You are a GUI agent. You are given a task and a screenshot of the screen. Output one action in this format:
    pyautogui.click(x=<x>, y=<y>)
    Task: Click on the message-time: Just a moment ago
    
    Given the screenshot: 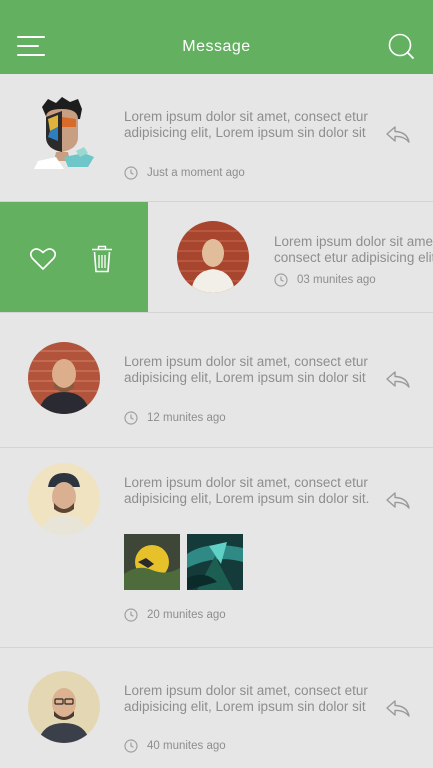 What is the action you would take?
    pyautogui.click(x=184, y=173)
    